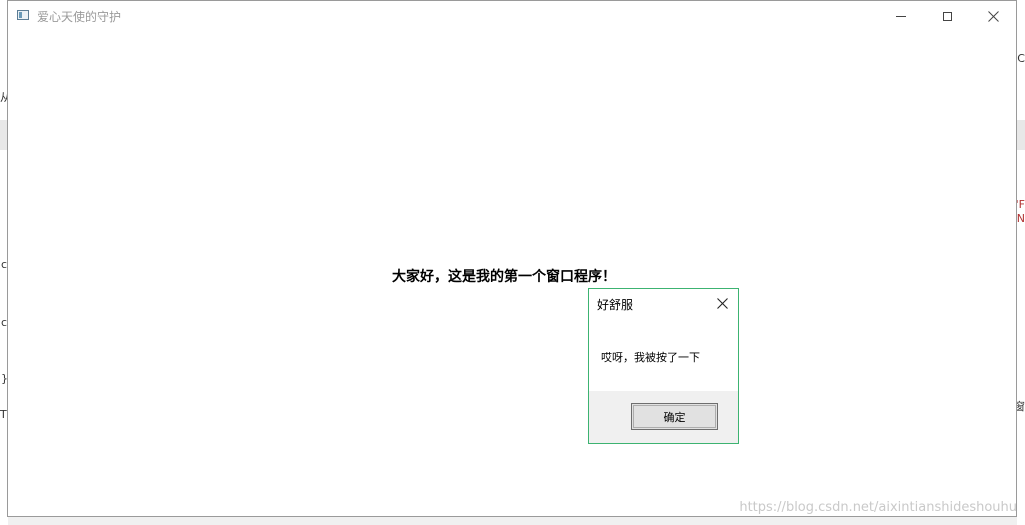 The image size is (1025, 525). I want to click on app-icon, so click(23, 15).